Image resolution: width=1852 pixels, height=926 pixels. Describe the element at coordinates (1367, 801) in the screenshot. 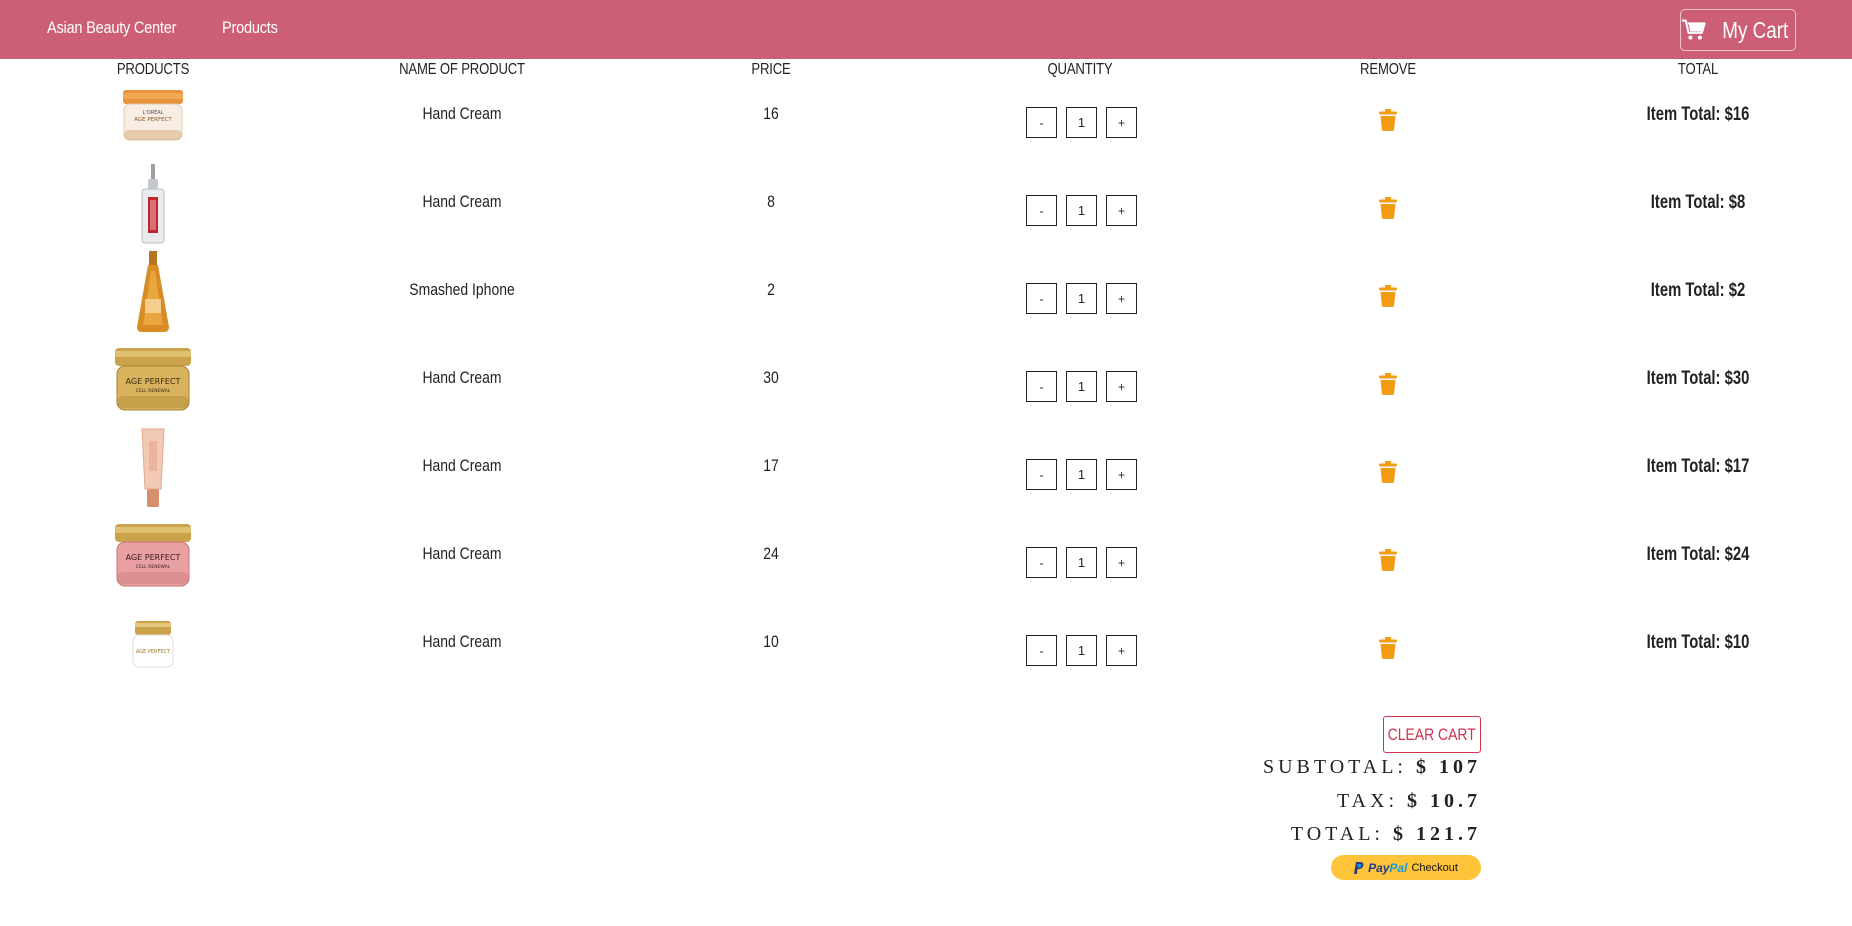

I see `tax-label: TAX:` at that location.